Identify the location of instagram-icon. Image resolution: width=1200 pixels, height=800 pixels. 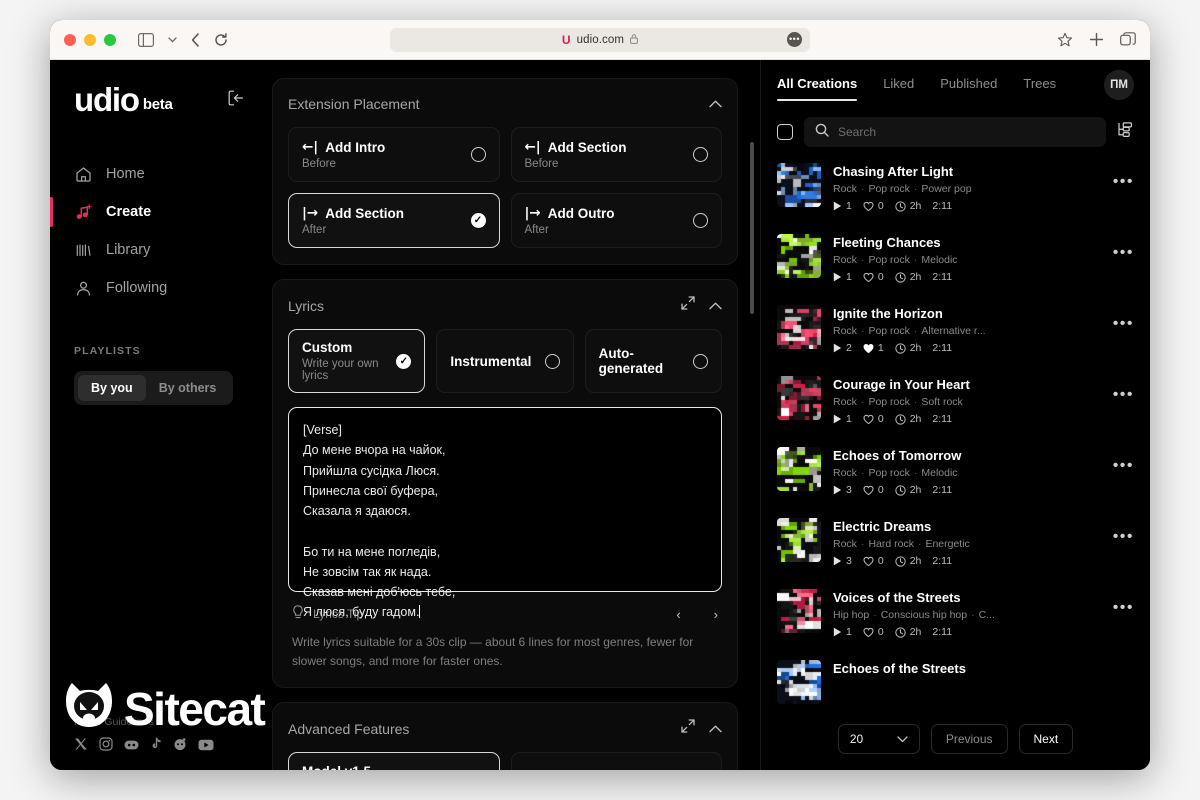
(106, 746).